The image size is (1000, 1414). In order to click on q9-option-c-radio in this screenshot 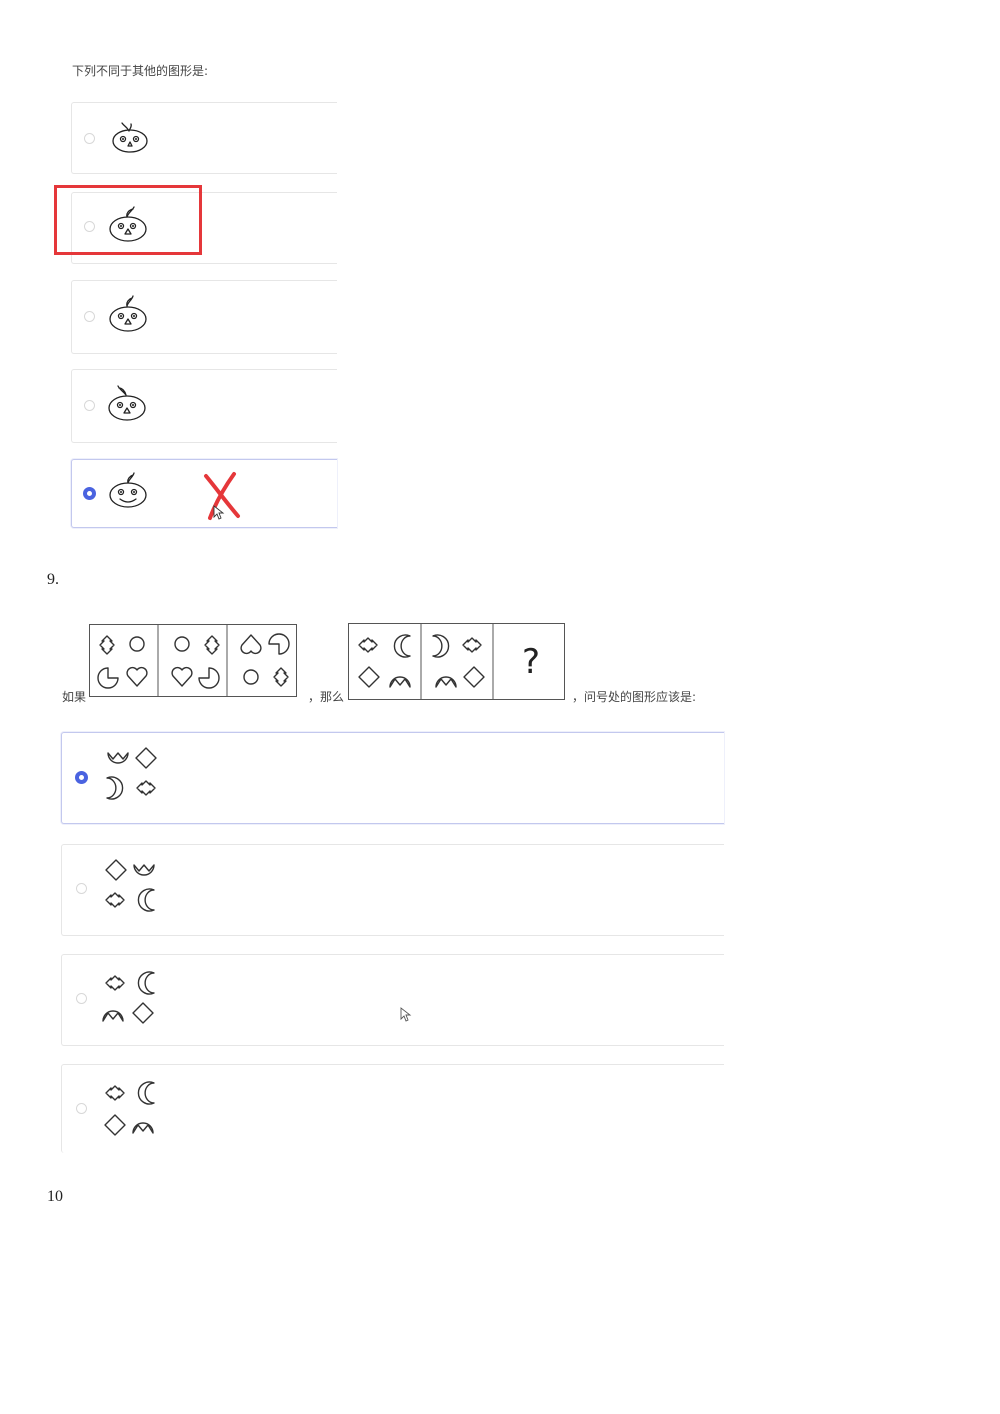, I will do `click(81, 998)`.